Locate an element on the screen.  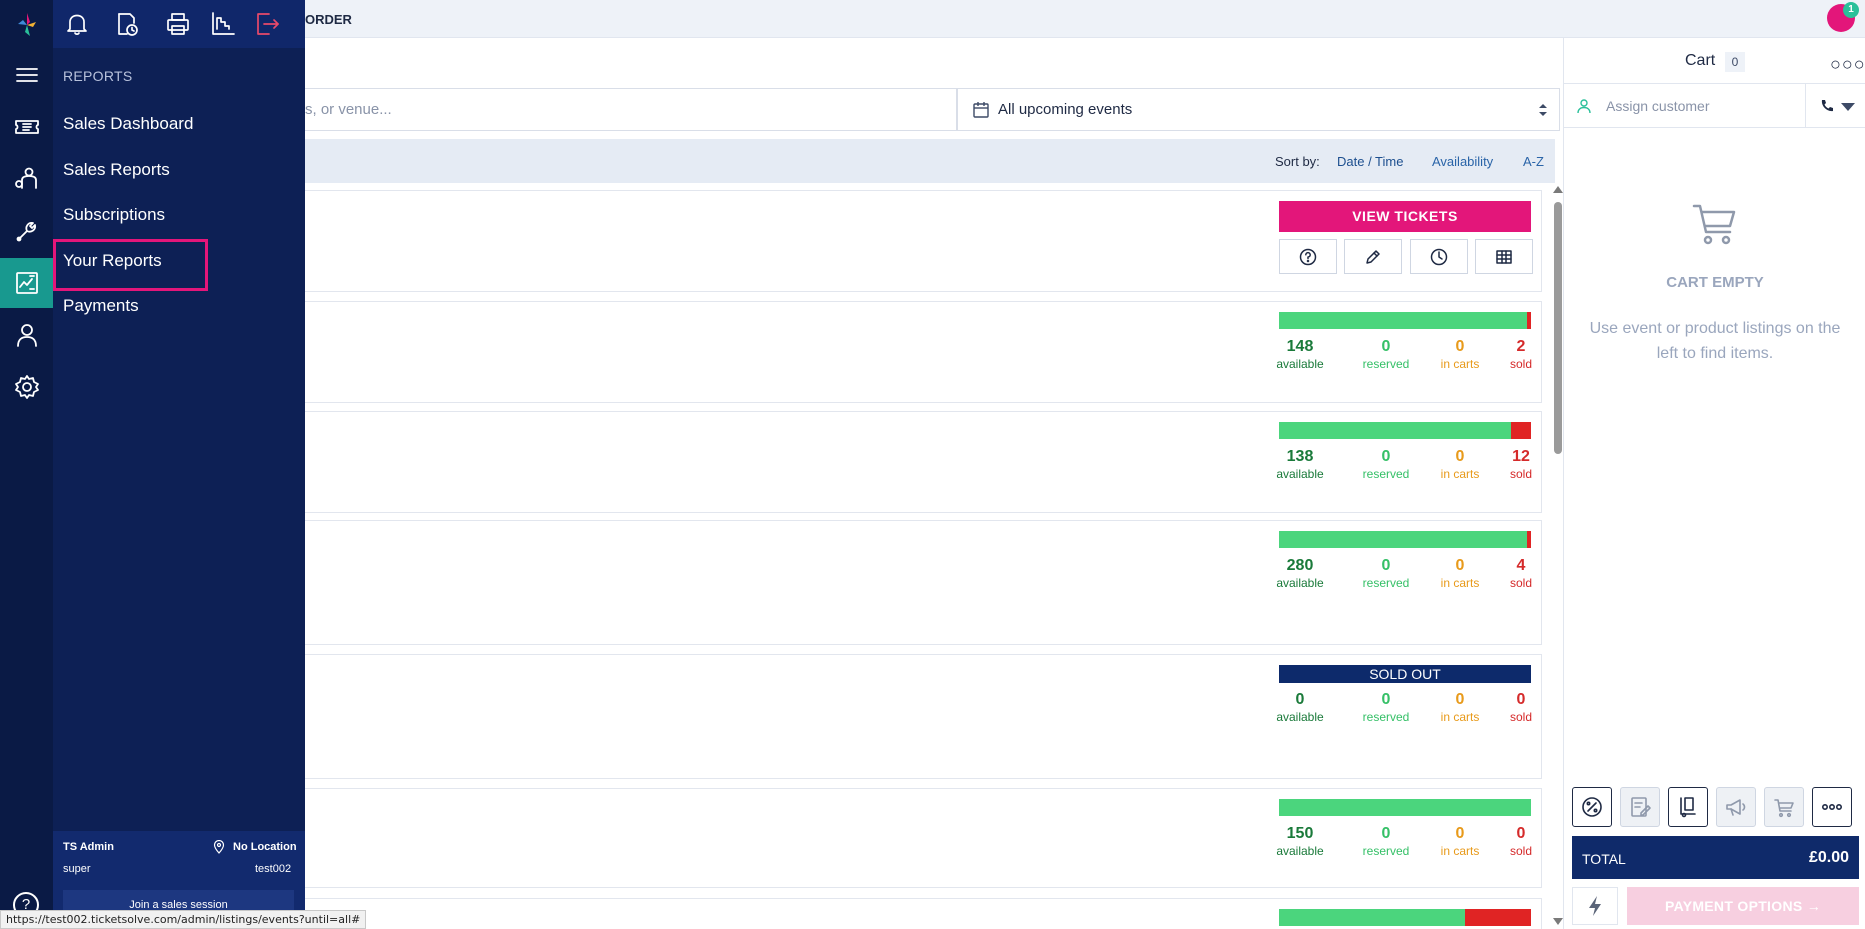
user-role: super is located at coordinates (77, 869).